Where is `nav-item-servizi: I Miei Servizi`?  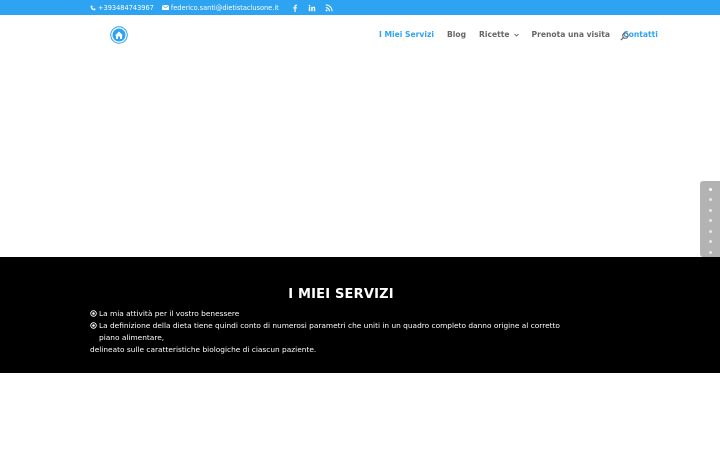 nav-item-servizi: I Miei Servizi is located at coordinates (406, 34).